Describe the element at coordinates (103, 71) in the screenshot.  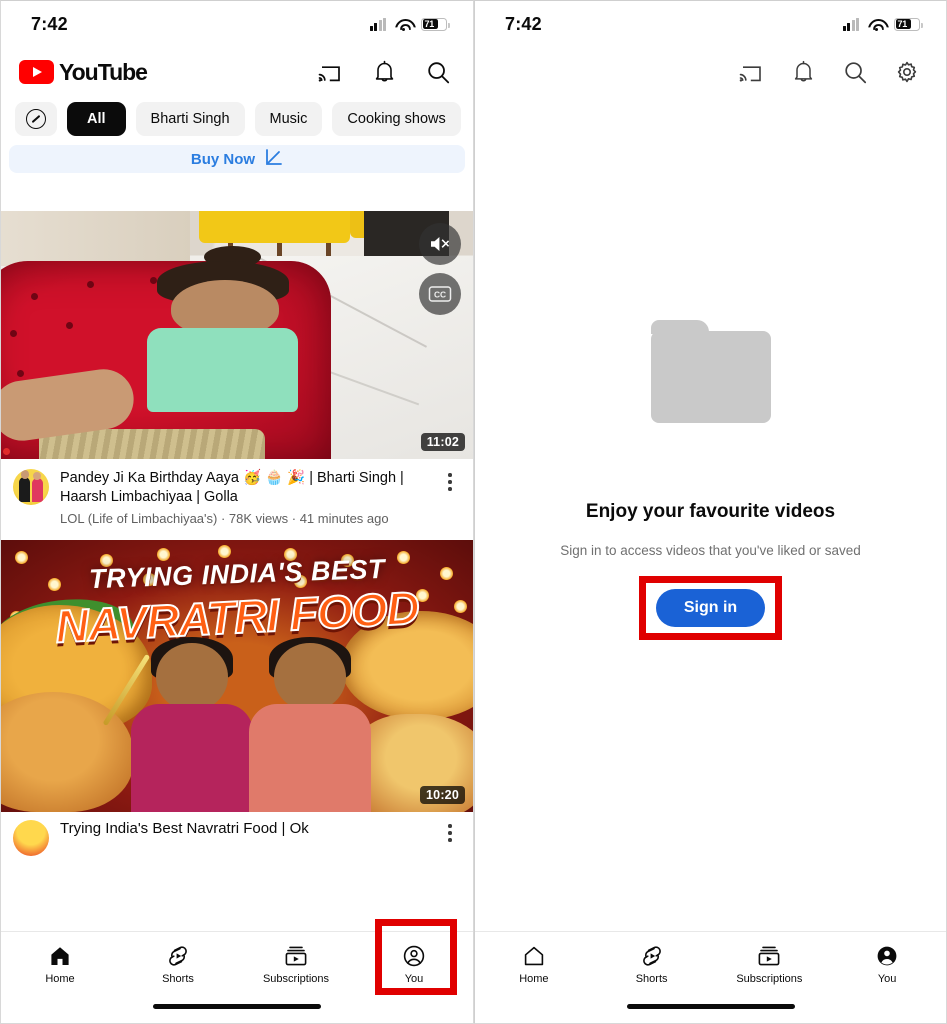
I see `youtube-logo-text: YouTube` at that location.